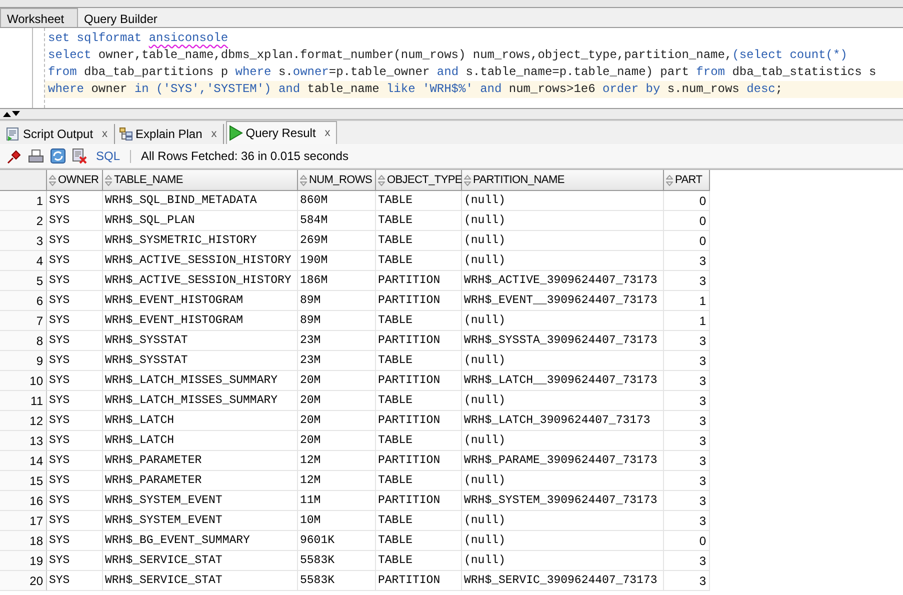  Describe the element at coordinates (122, 17) in the screenshot. I see `editor-tab: Query Builder` at that location.